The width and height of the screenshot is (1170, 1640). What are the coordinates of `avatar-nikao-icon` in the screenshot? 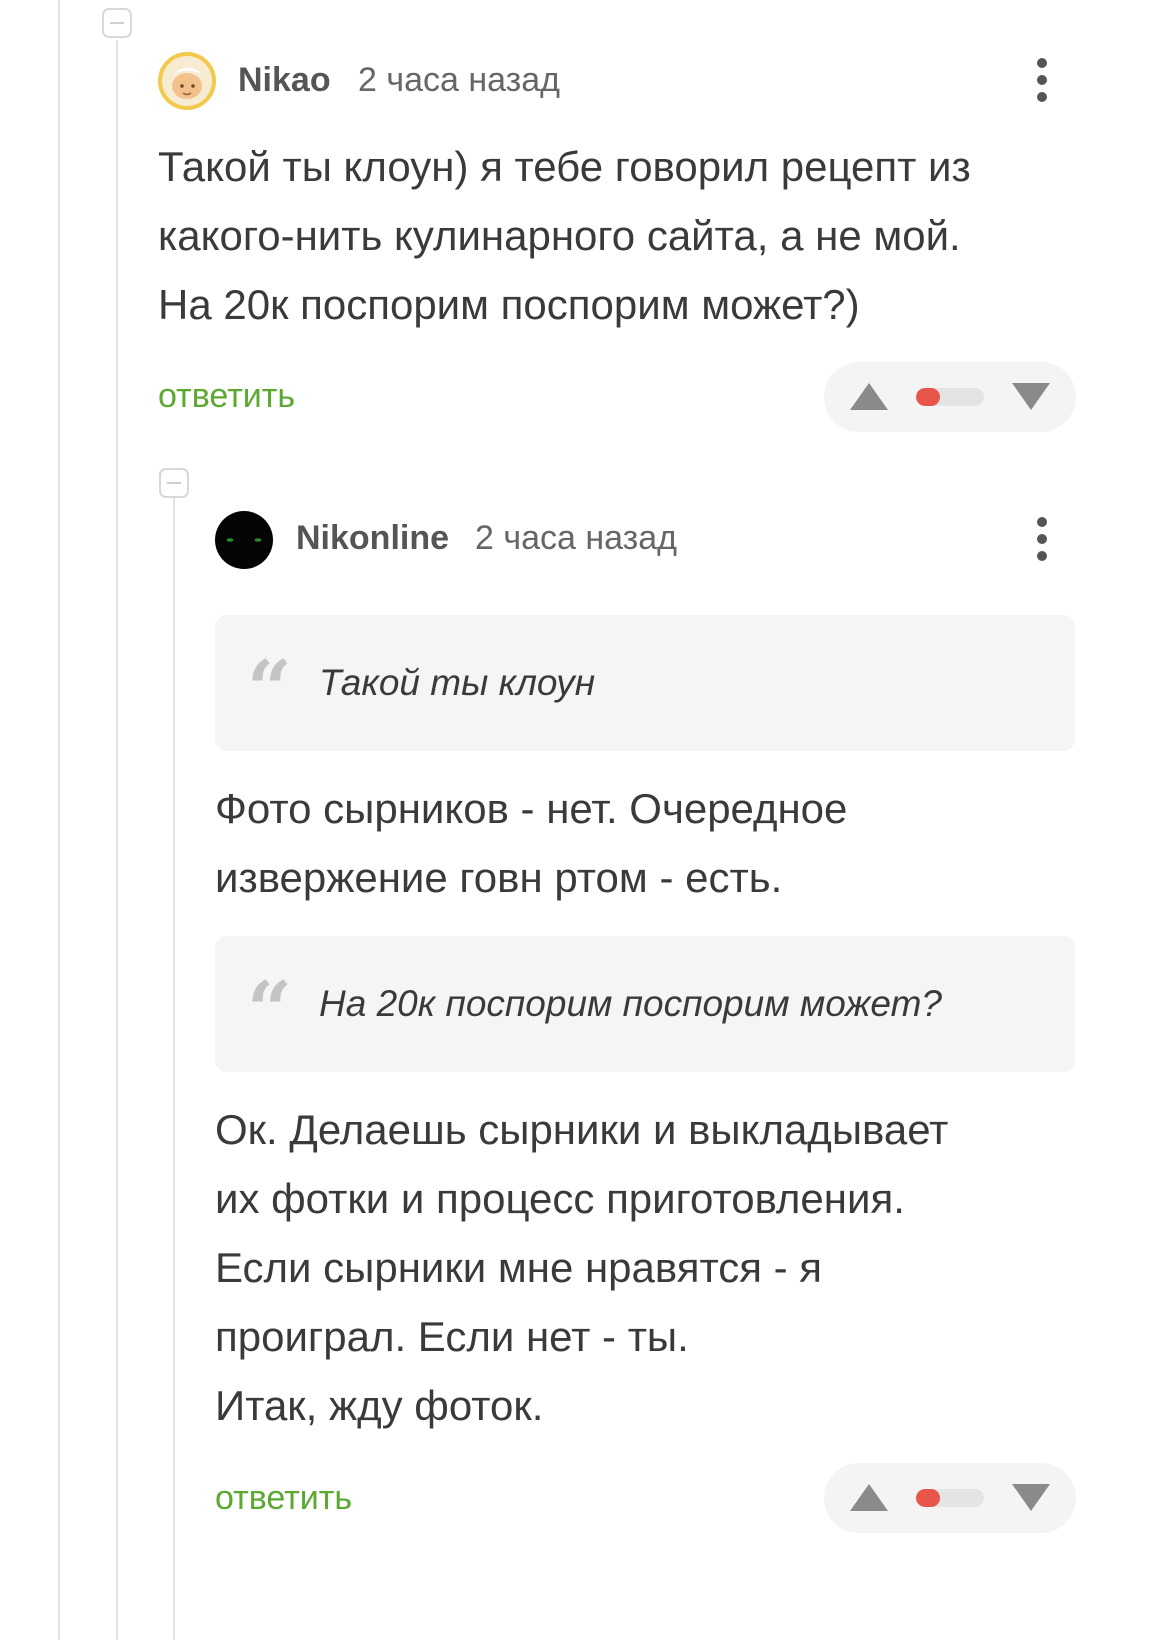 It's located at (187, 81).